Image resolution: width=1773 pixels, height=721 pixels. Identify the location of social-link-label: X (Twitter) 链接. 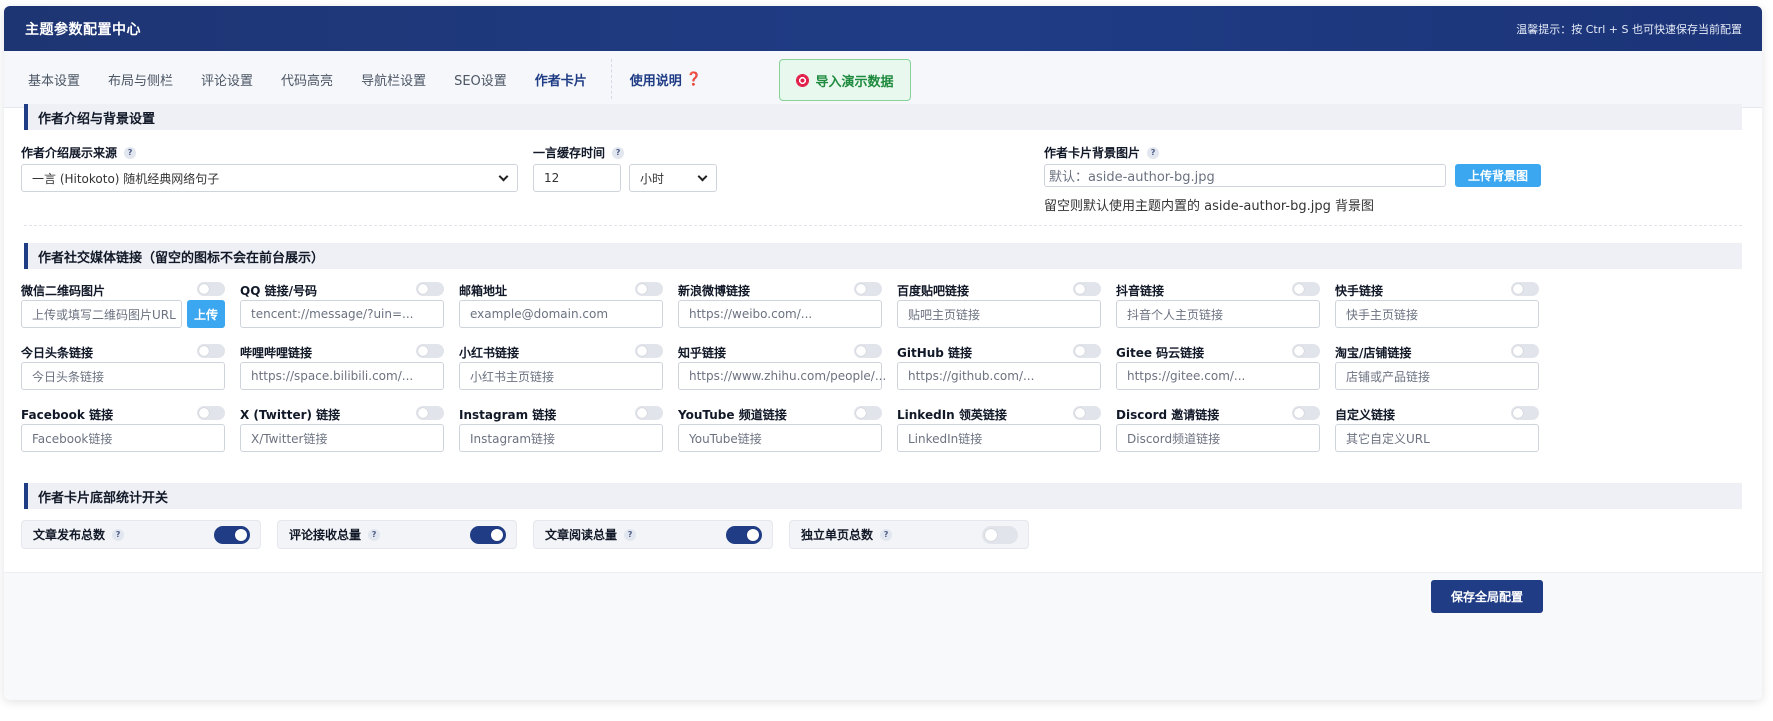
(290, 415).